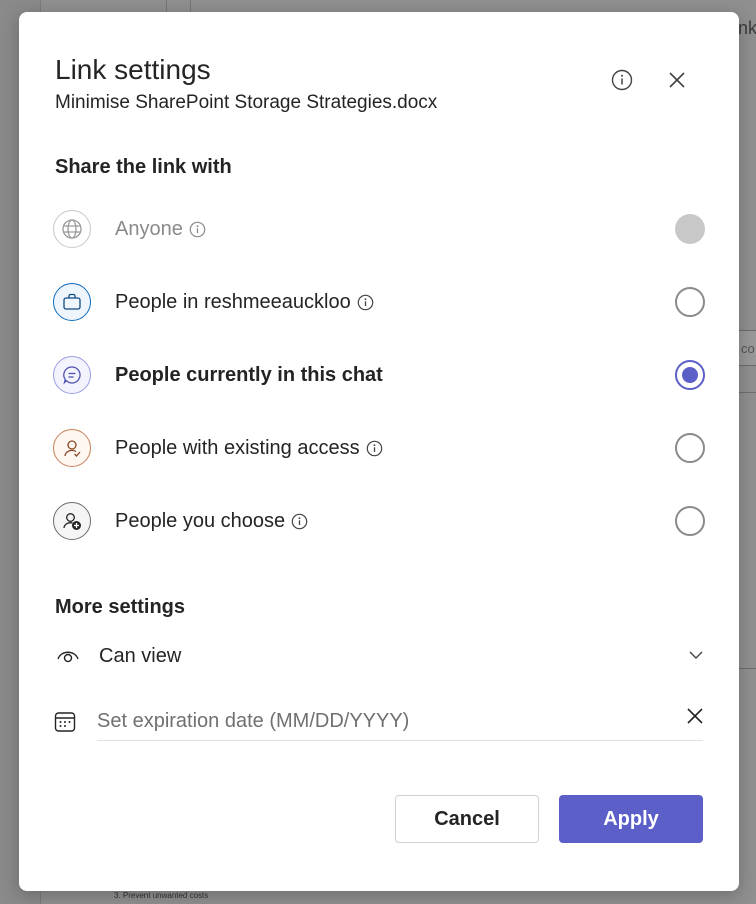 The width and height of the screenshot is (756, 904). I want to click on briefcase-icon, so click(72, 302).